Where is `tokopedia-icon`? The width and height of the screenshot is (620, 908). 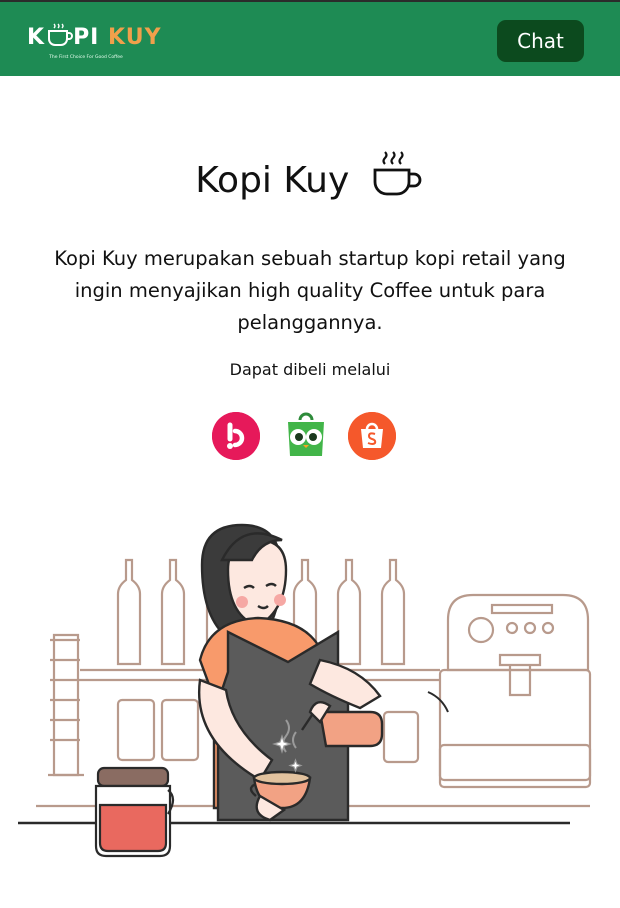 tokopedia-icon is located at coordinates (306, 434).